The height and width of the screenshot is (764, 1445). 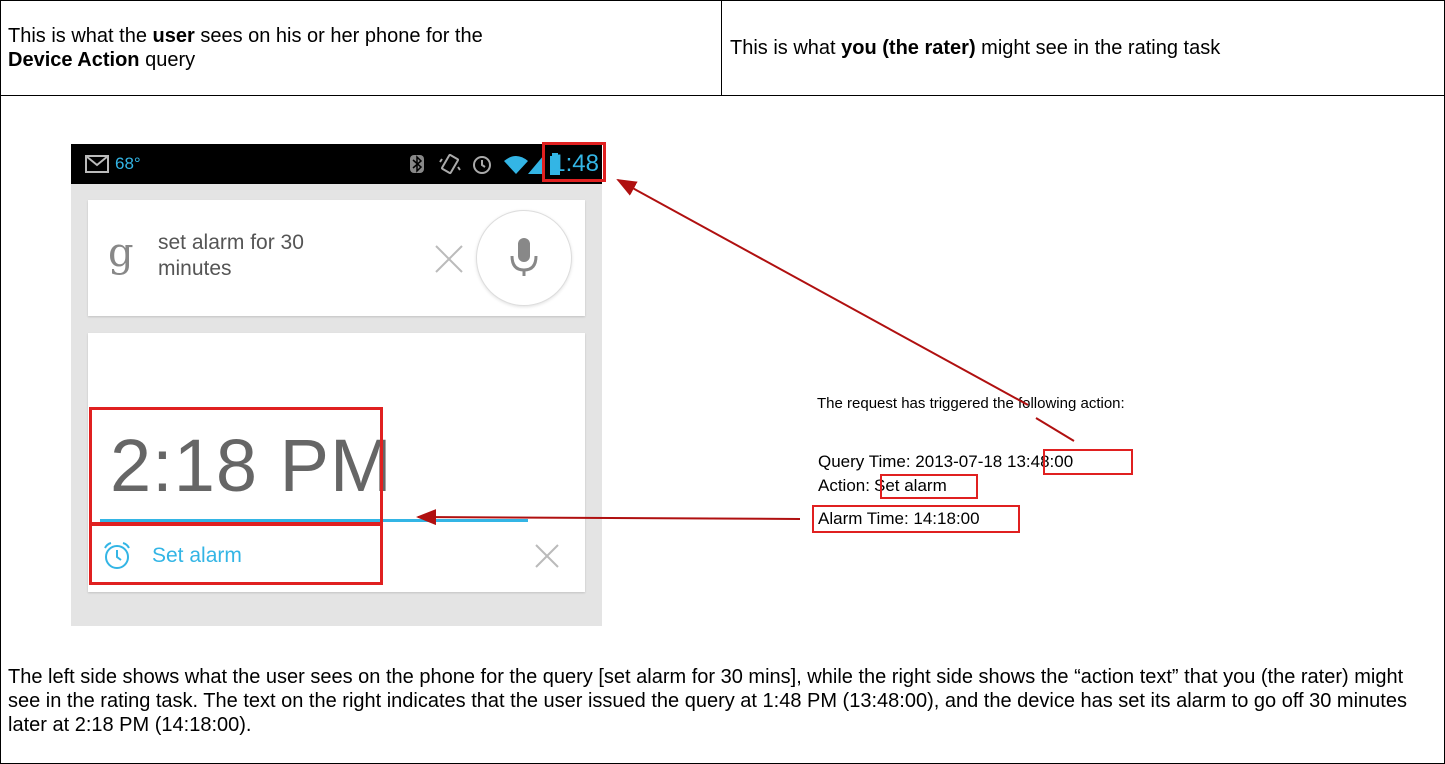 I want to click on highlight-set-alarm, so click(x=236, y=554).